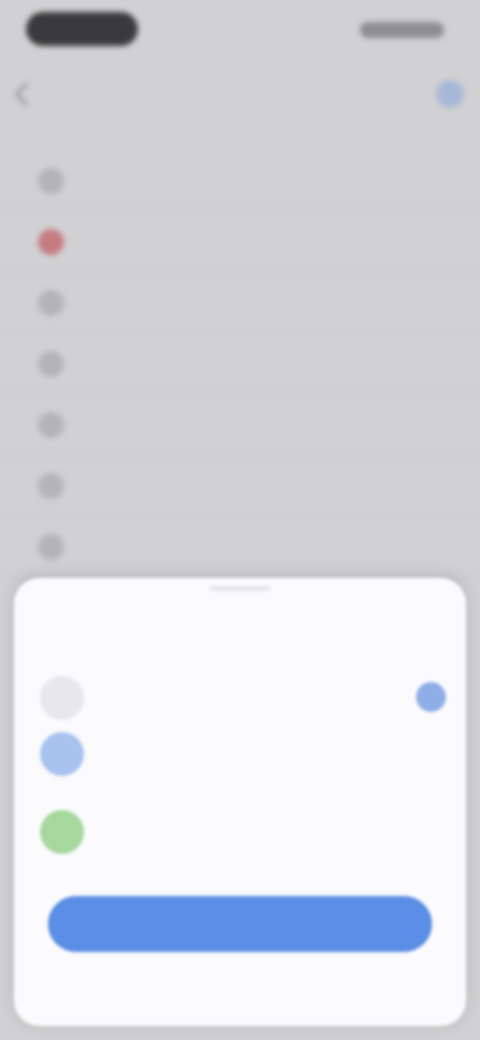  What do you see at coordinates (240, 588) in the screenshot?
I see `sheet-grabber` at bounding box center [240, 588].